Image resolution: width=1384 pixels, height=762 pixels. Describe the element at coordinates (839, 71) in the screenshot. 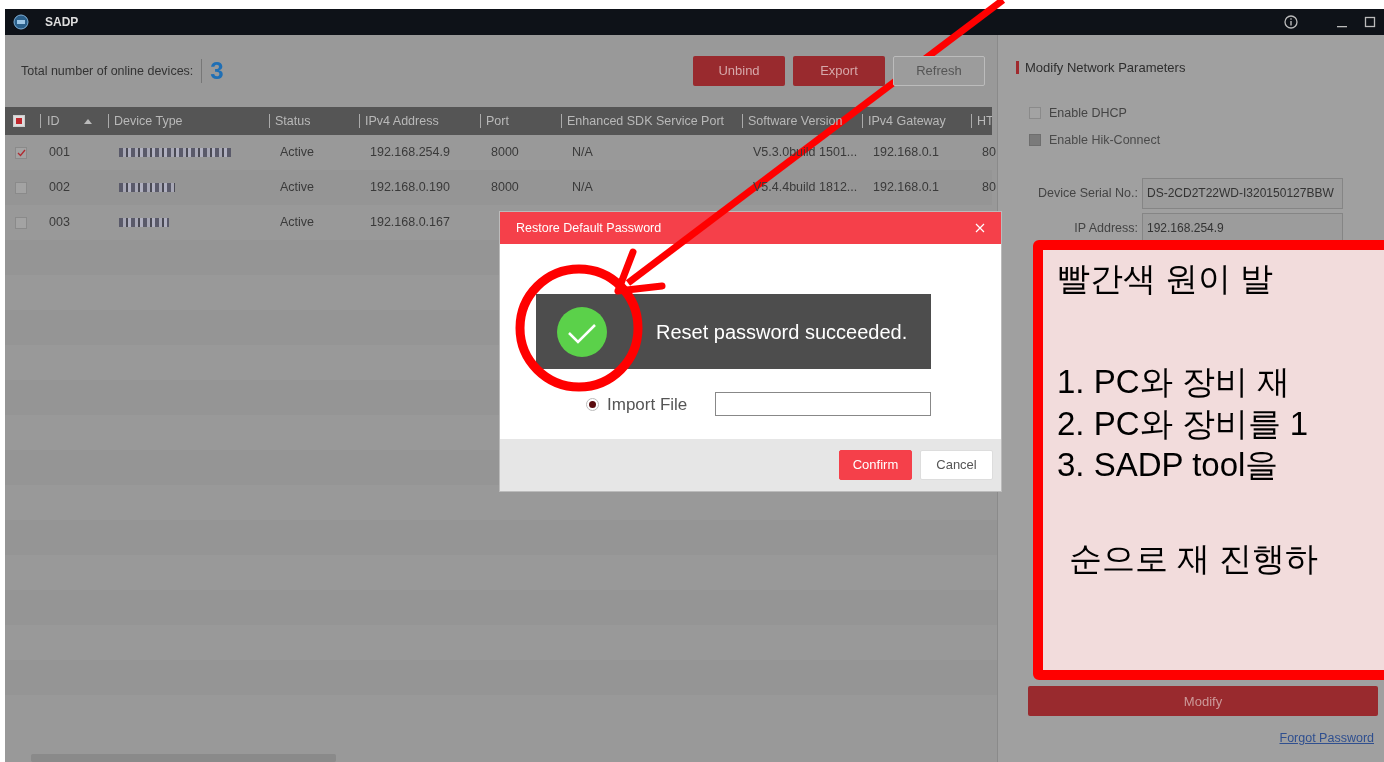

I see `toolbar-button: Export` at that location.